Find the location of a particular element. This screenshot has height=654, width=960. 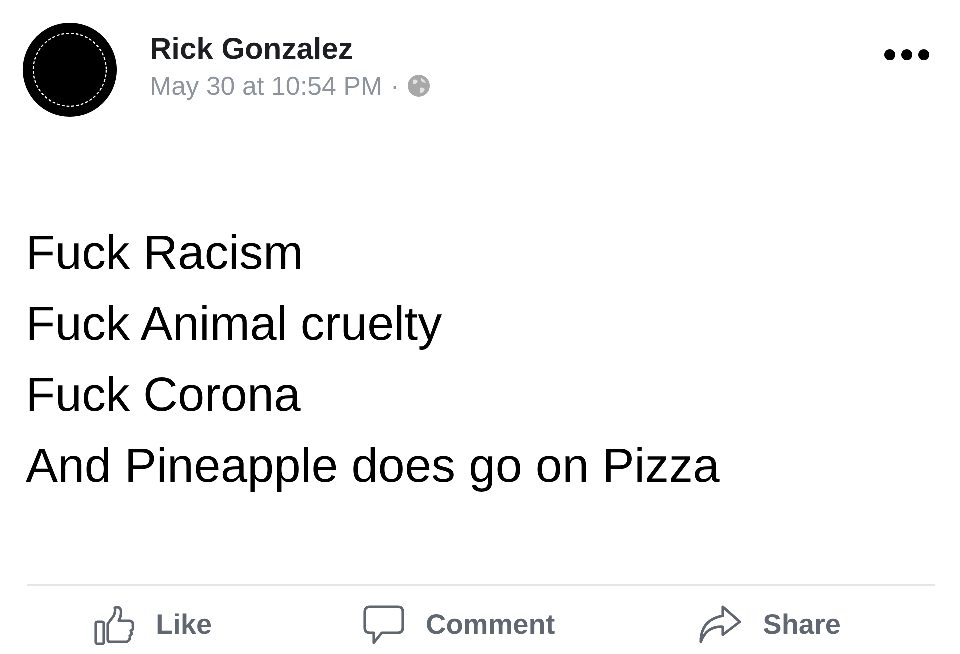

more-options-icon is located at coordinates (907, 55).